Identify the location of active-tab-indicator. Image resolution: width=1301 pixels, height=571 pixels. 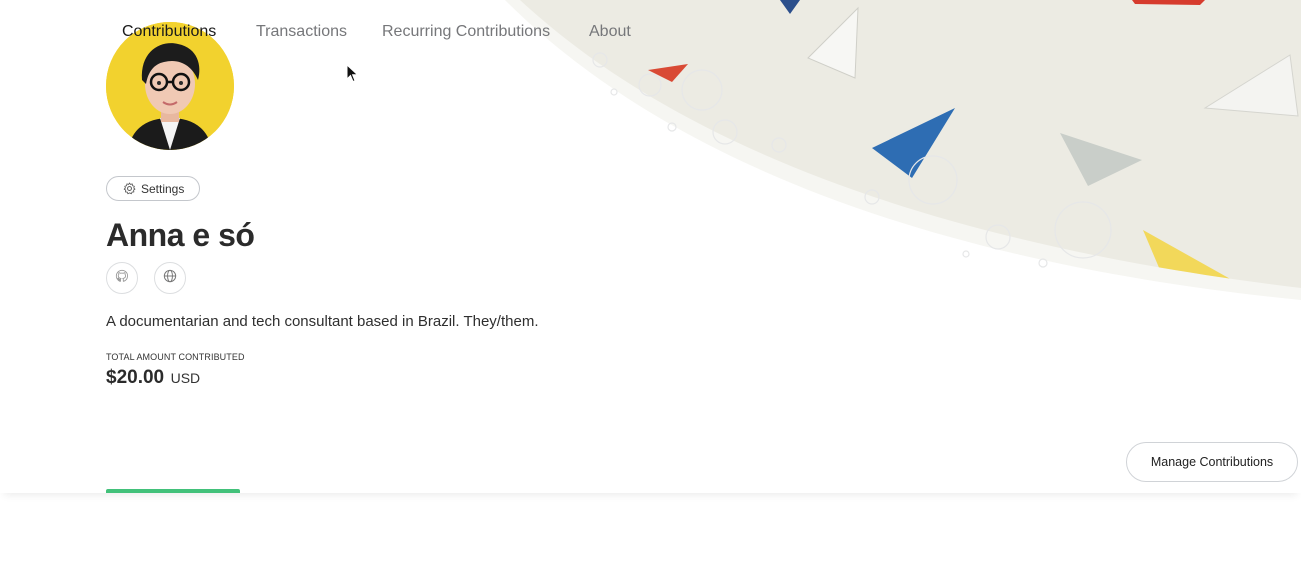
(173, 491).